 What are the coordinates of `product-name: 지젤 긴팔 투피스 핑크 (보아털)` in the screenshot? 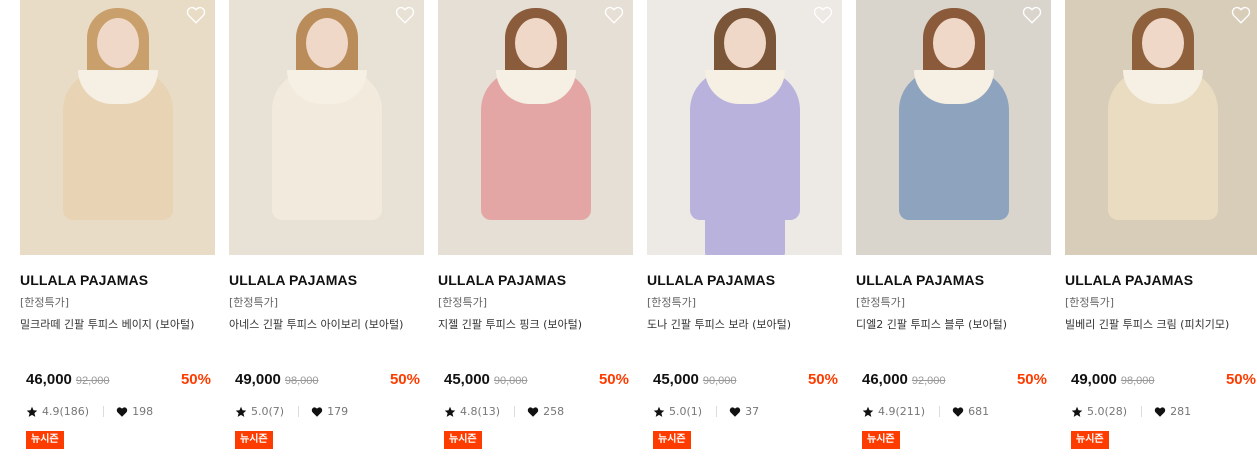 It's located at (535, 325).